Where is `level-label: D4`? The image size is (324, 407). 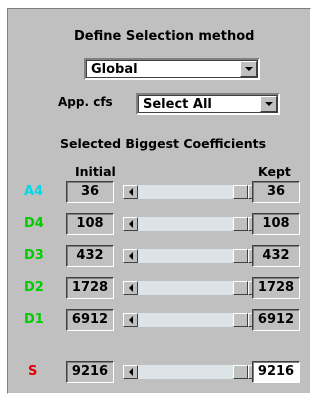
level-label: D4 is located at coordinates (34, 223).